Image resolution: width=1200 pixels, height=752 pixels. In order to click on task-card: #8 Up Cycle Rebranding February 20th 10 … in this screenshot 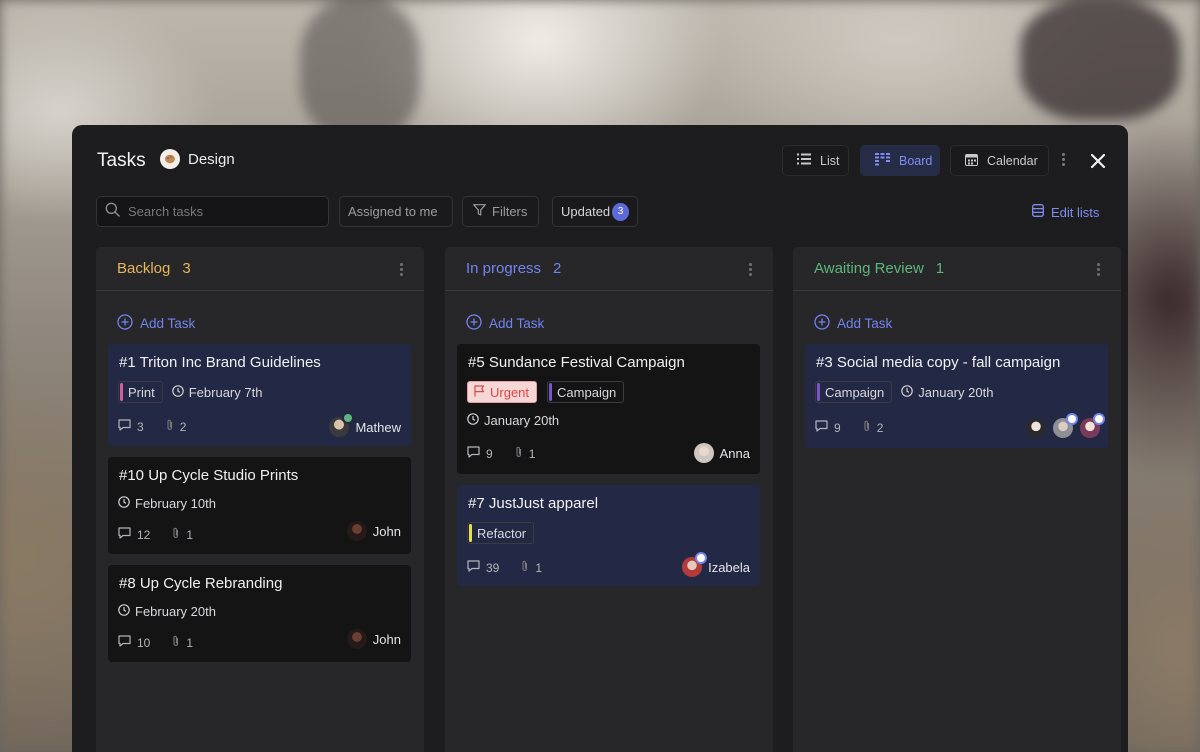, I will do `click(259, 613)`.